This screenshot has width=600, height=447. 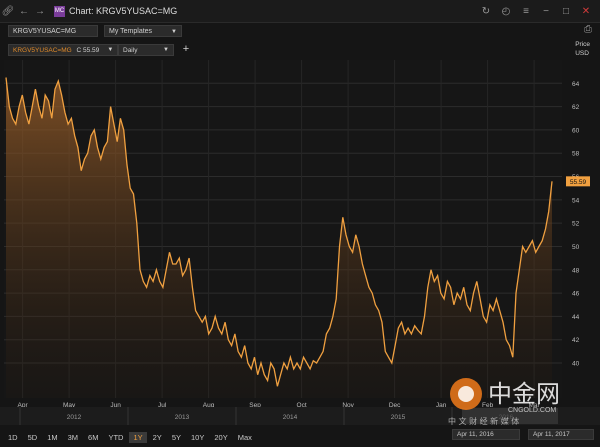 What do you see at coordinates (582, 49) in the screenshot?
I see `price-axis-header: Price USD` at bounding box center [582, 49].